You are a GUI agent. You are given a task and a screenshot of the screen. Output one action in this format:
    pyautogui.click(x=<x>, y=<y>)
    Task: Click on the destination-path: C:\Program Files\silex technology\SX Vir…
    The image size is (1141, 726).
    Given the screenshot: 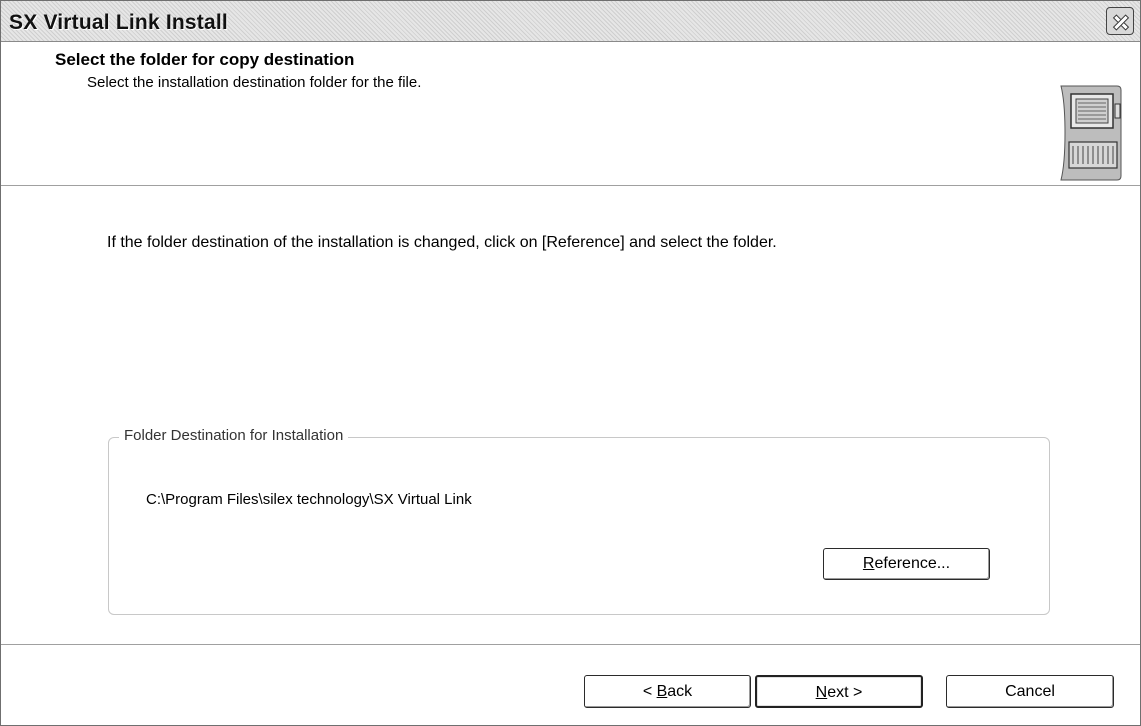 What is the action you would take?
    pyautogui.click(x=309, y=499)
    